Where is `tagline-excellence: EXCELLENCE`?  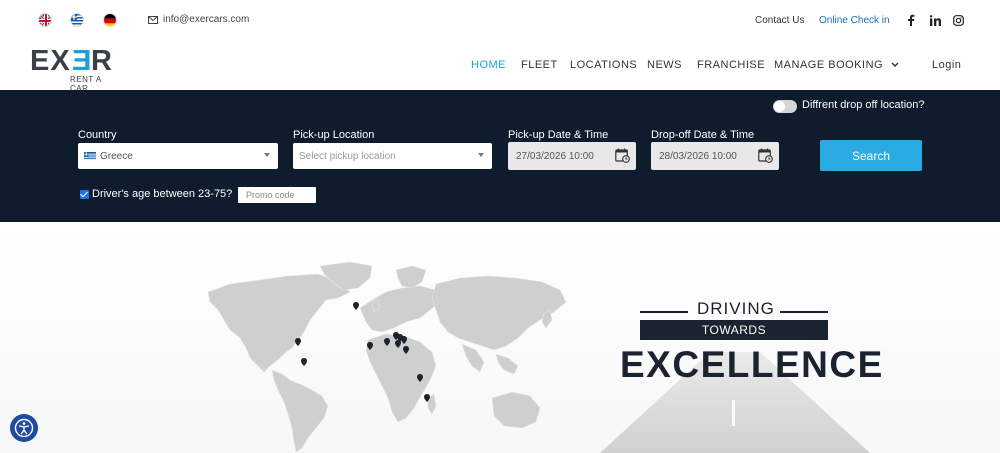 tagline-excellence: EXCELLENCE is located at coordinates (752, 364).